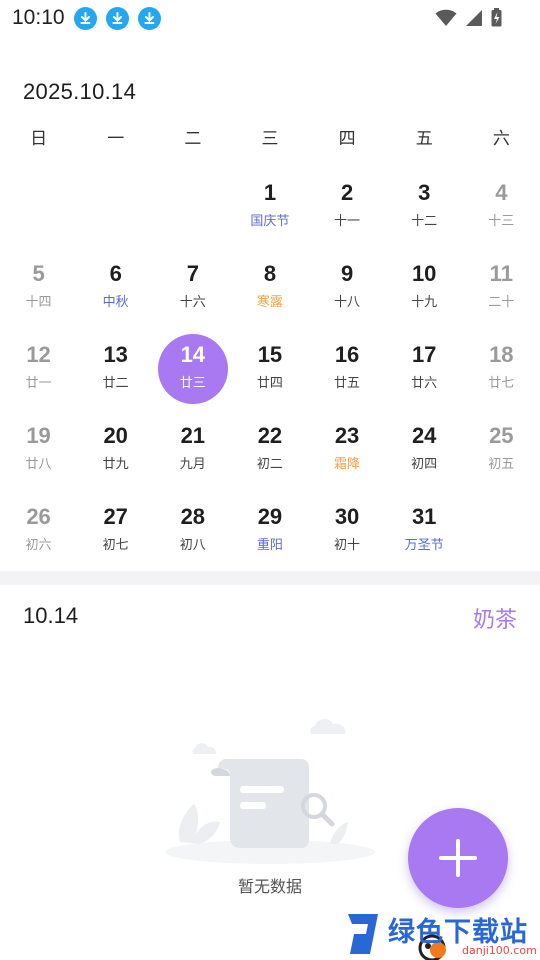 Image resolution: width=540 pixels, height=960 pixels. Describe the element at coordinates (270, 435) in the screenshot. I see `day-number: 22` at that location.